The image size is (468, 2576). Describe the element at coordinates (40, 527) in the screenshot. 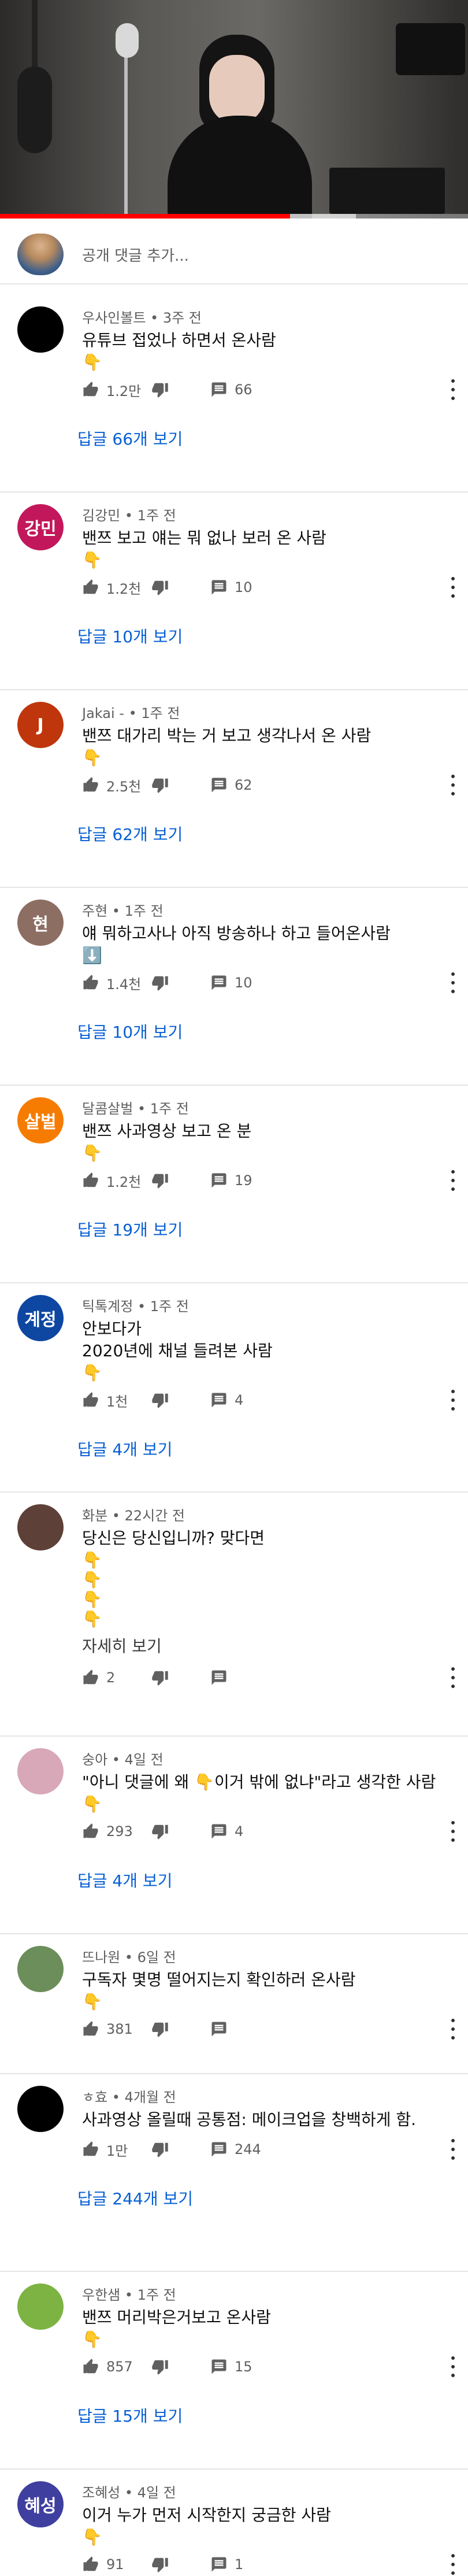

I see `comment-author-avatar: 강민` at that location.